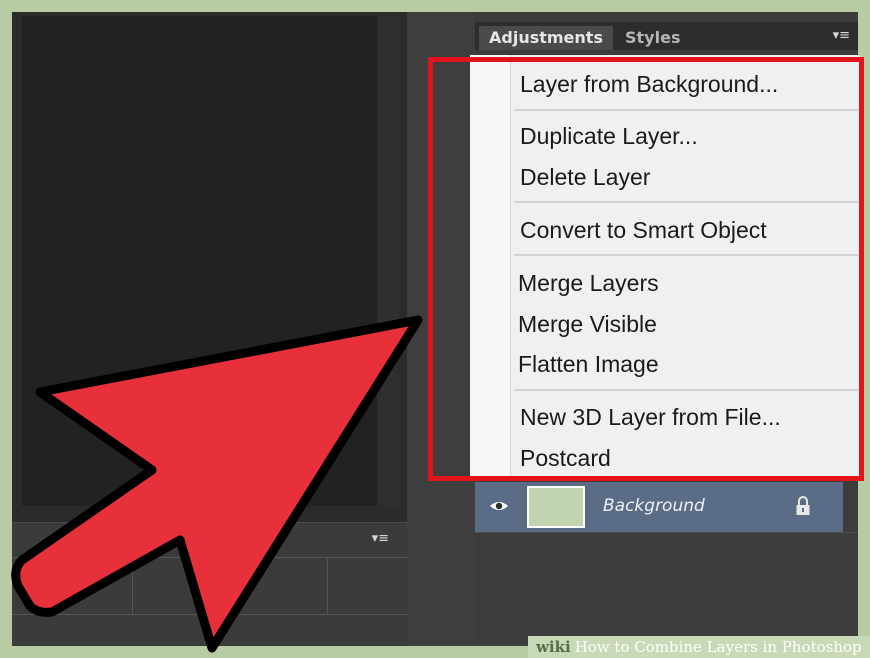  I want to click on menu-item-merge-layers: Merge Layers, so click(588, 283).